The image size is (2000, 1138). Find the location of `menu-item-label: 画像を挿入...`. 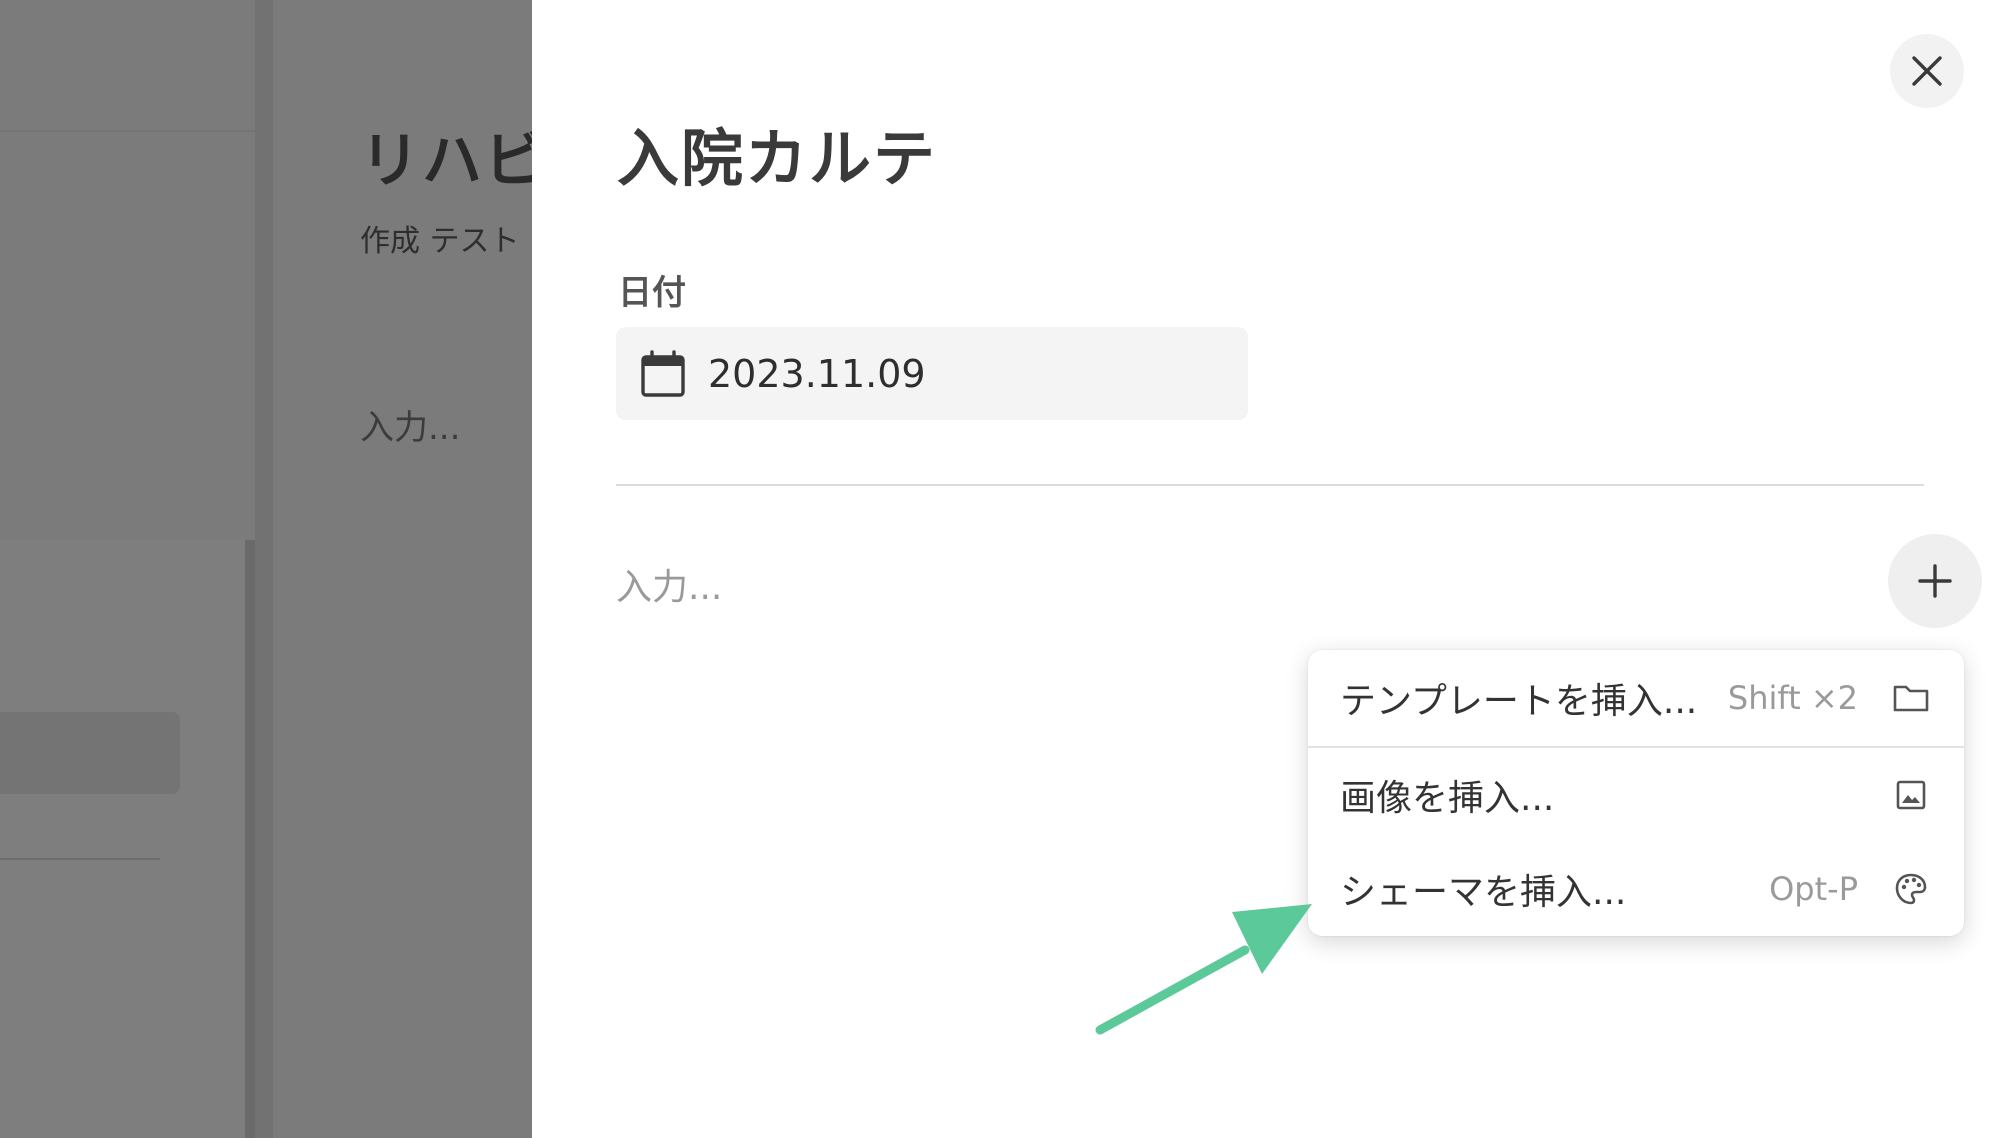

menu-item-label: 画像を挿入... is located at coordinates (1447, 798).